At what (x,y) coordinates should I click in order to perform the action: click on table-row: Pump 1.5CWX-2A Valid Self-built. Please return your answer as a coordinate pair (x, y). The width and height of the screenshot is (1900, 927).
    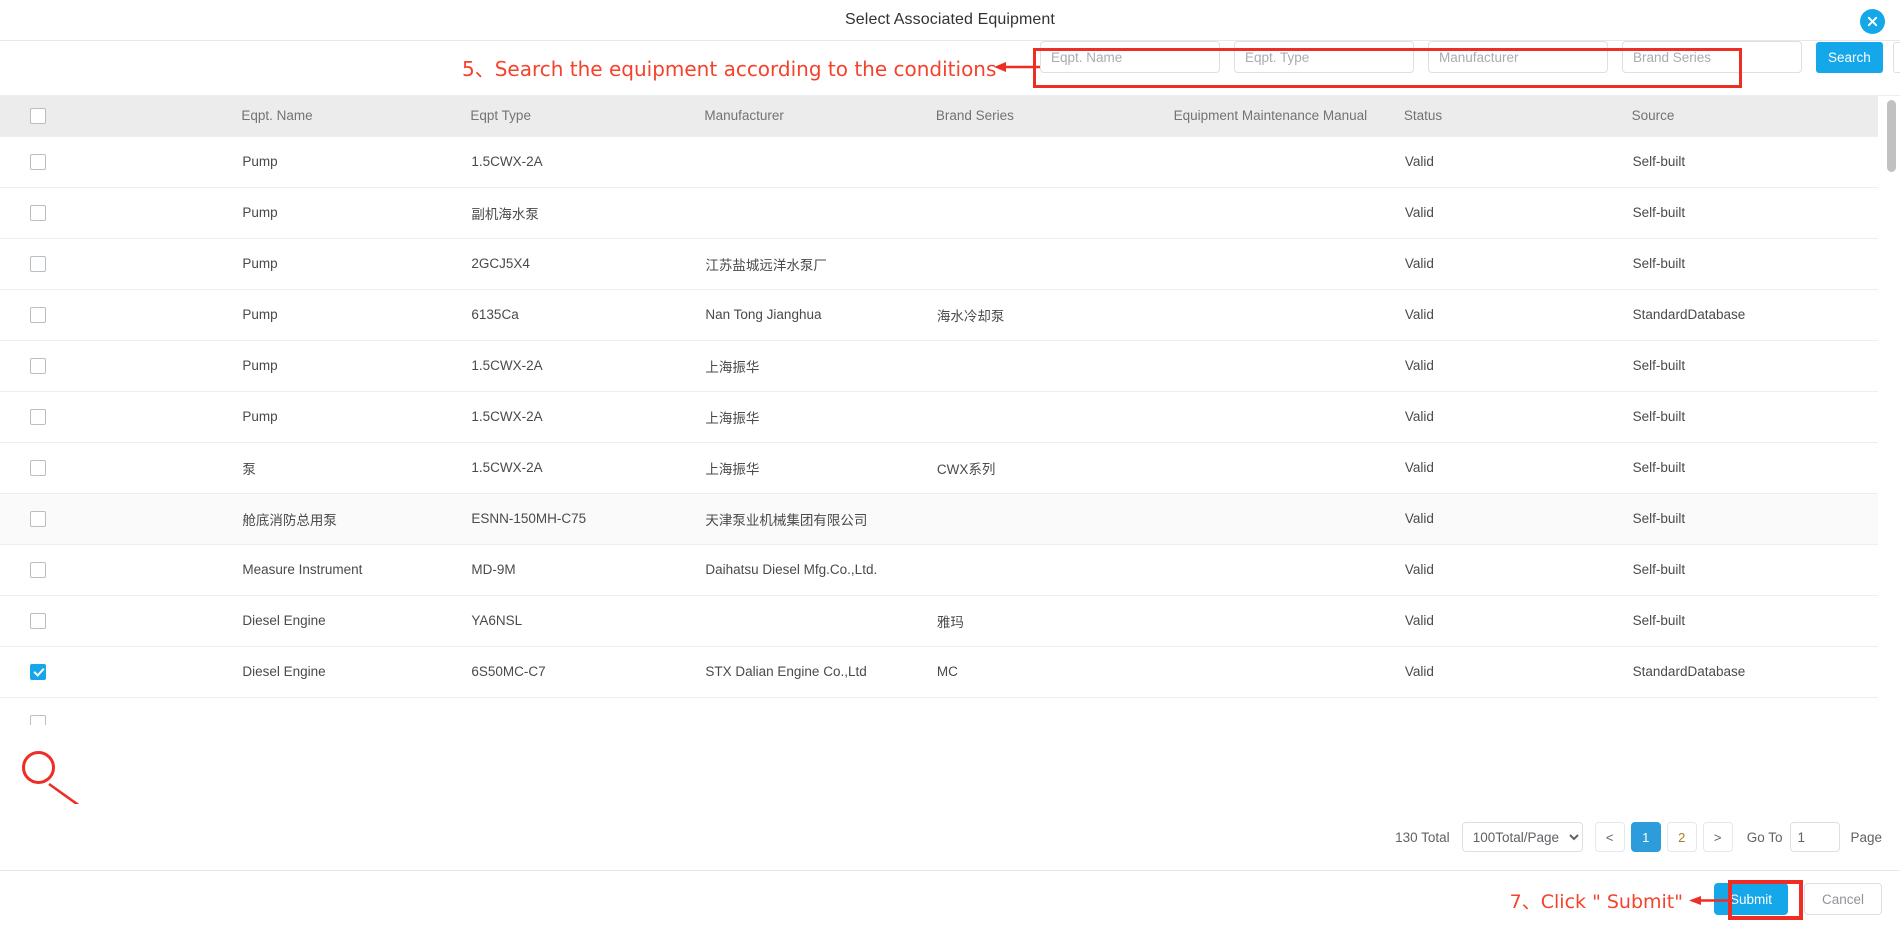
    Looking at the image, I should click on (939, 162).